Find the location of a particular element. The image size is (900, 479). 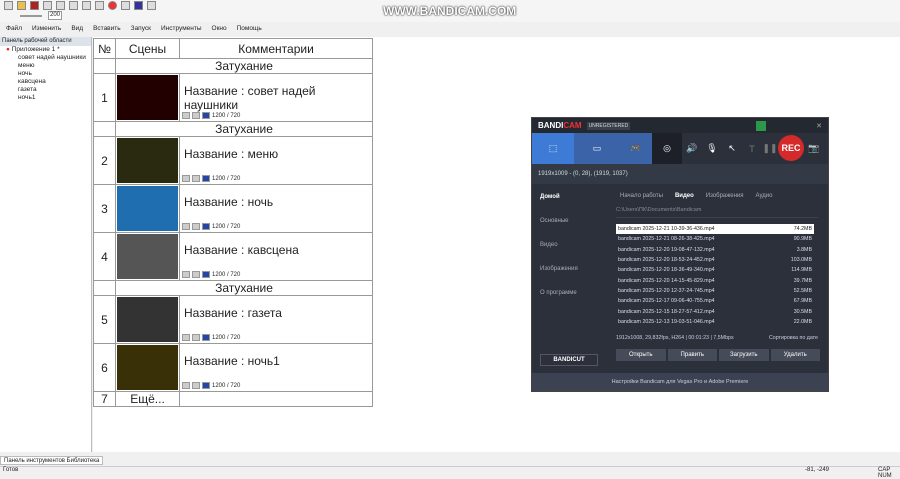

panel-title: Панель рабочей области is located at coordinates (45, 41).